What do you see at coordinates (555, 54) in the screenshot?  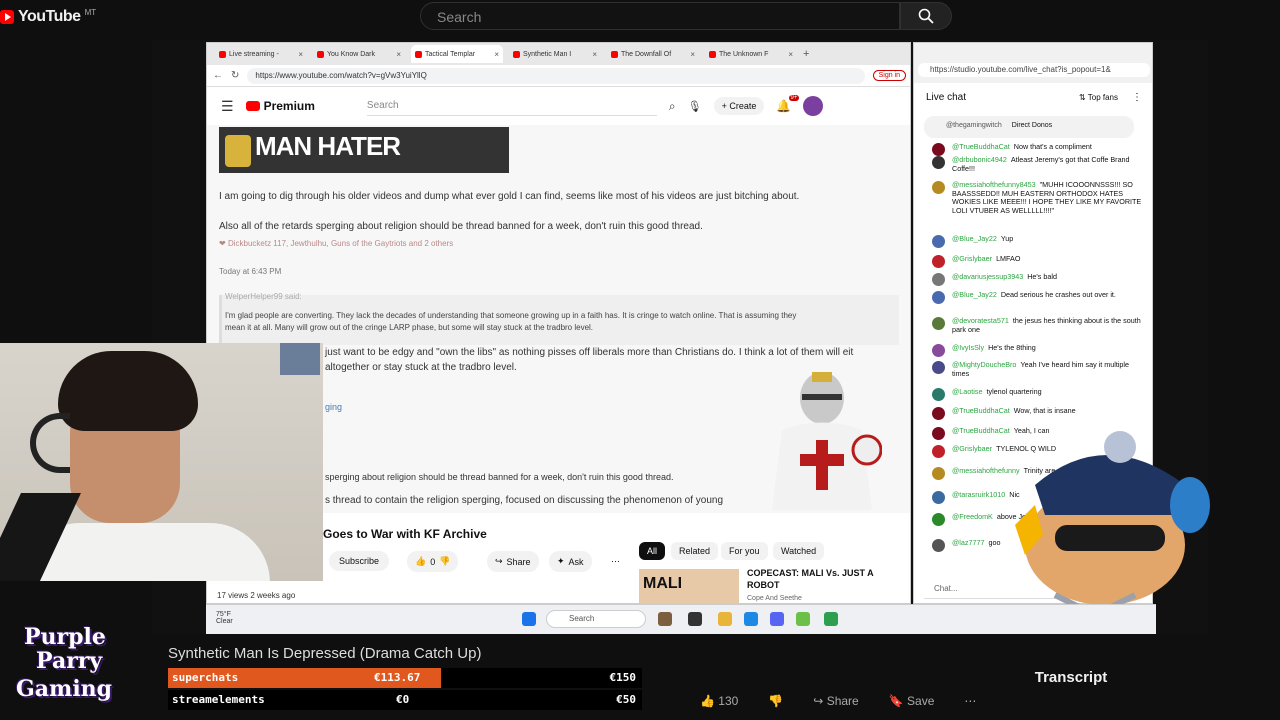 I see `browser-tab: Synthetic Man I ×` at bounding box center [555, 54].